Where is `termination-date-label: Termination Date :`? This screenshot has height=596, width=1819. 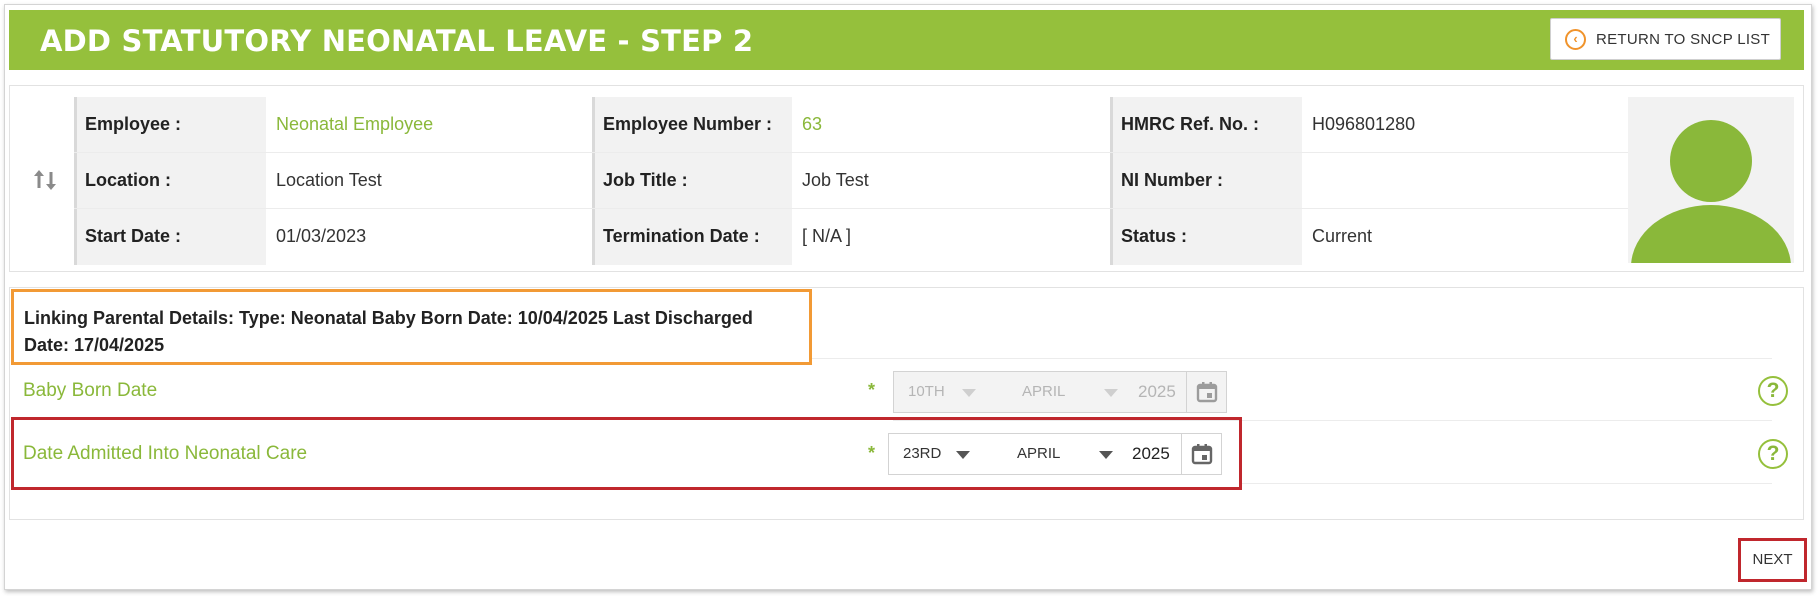 termination-date-label: Termination Date : is located at coordinates (692, 237).